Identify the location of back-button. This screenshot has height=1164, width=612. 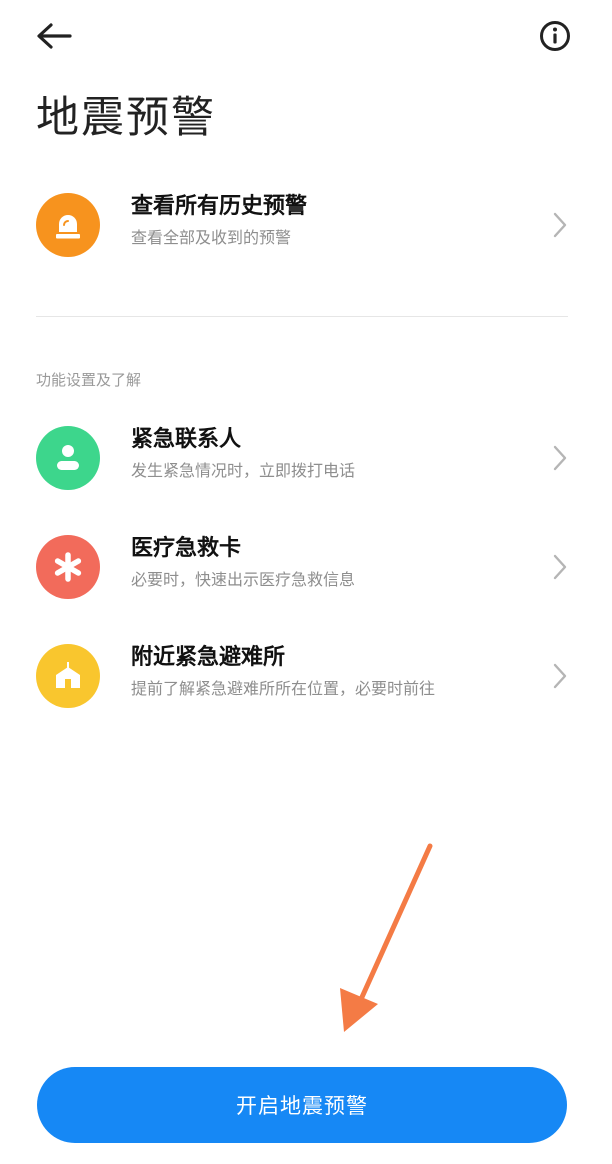
(54, 36).